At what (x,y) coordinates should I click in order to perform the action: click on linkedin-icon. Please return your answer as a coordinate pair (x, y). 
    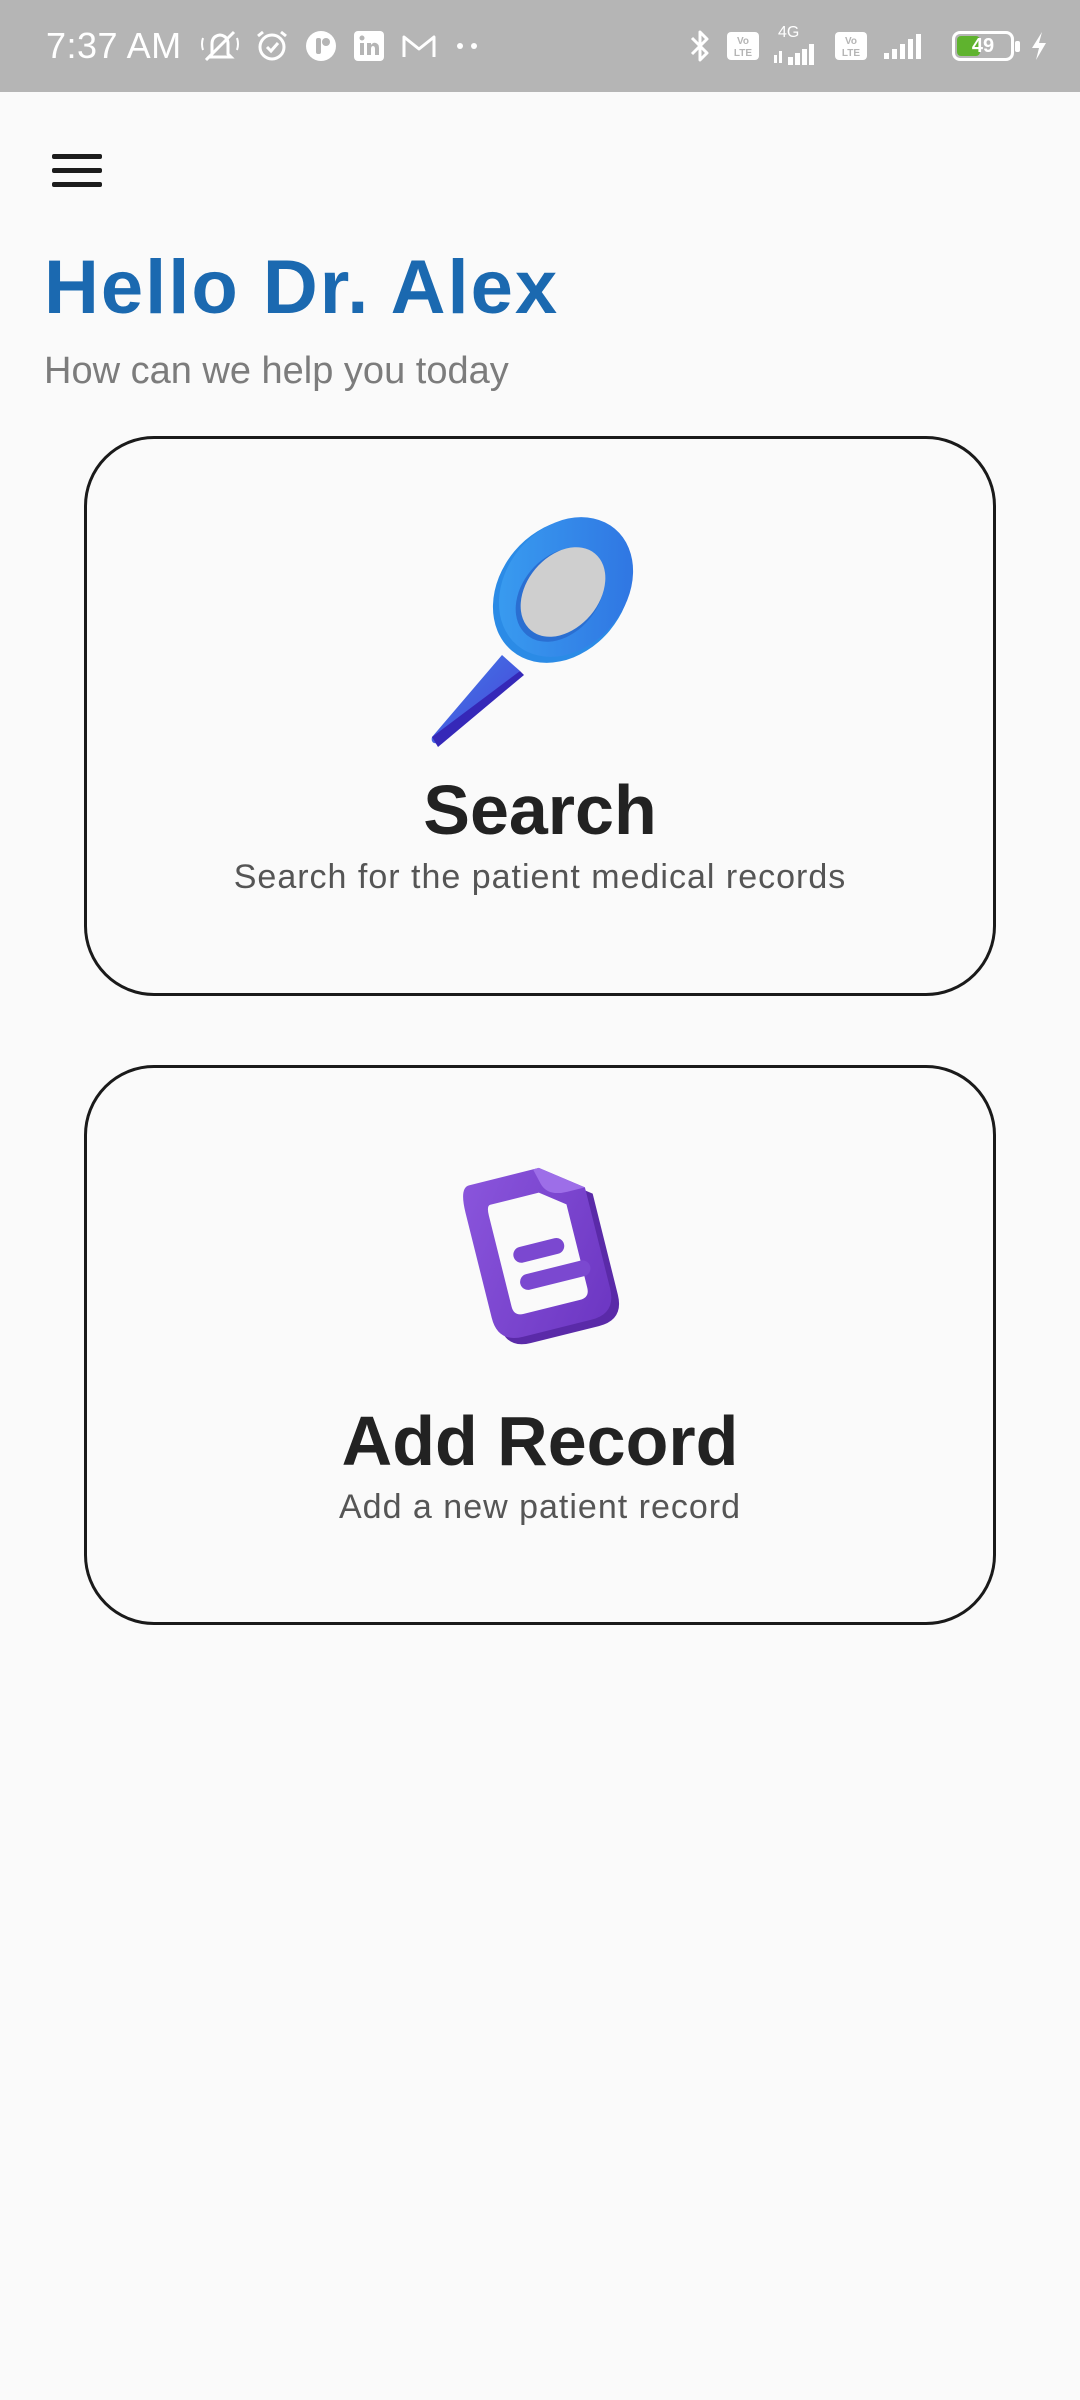
    Looking at the image, I should click on (369, 46).